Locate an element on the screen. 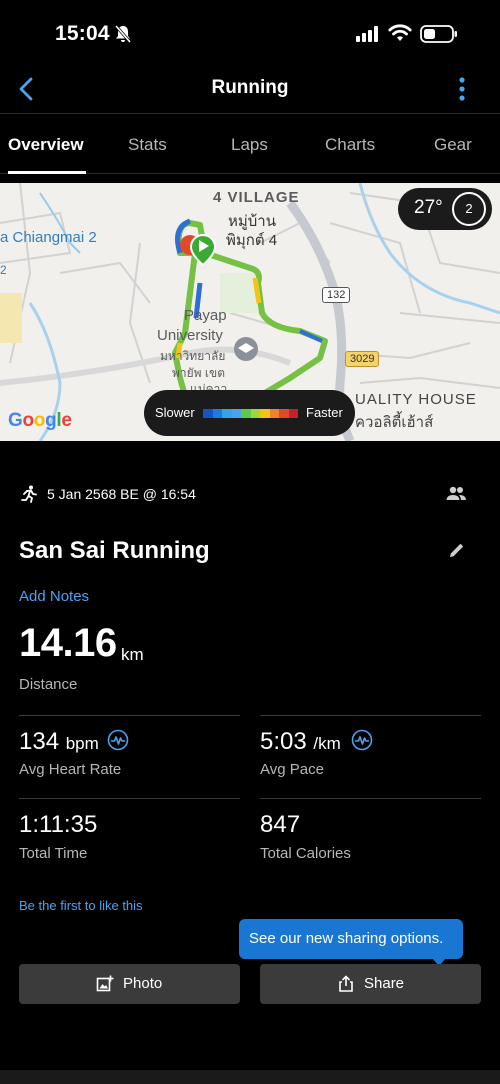 This screenshot has height=1084, width=500. tab-bar: Overview Stats Laps Charts Gear is located at coordinates (250, 144).